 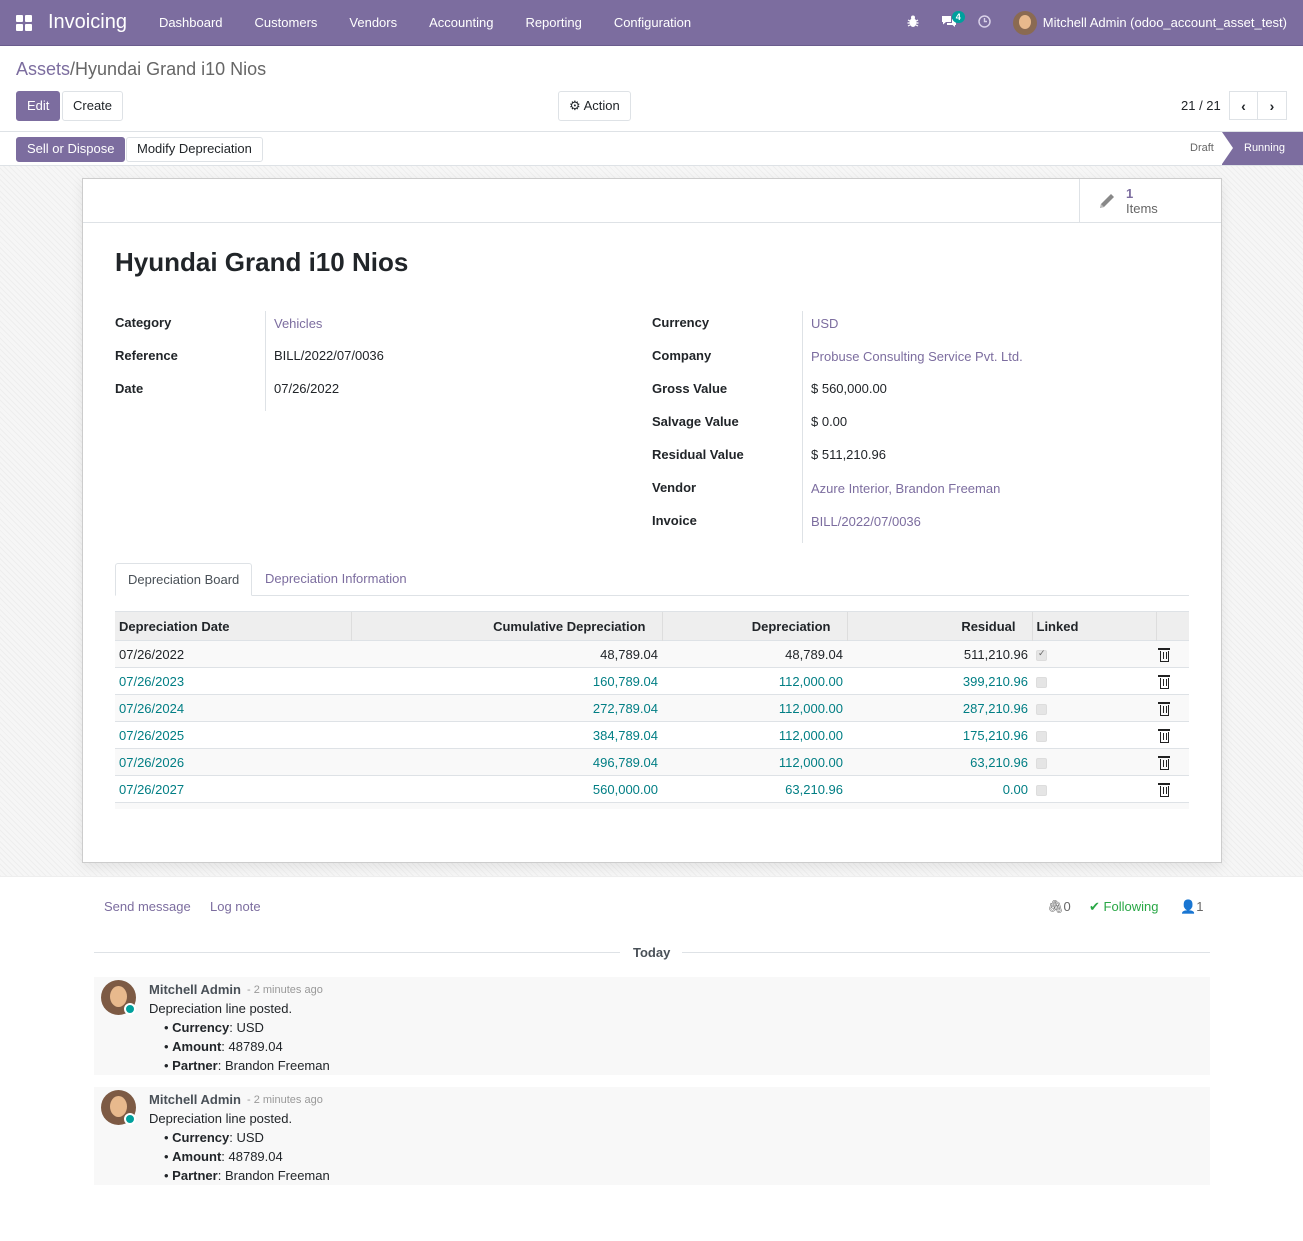 What do you see at coordinates (298, 323) in the screenshot?
I see `category-value: Vehicles` at bounding box center [298, 323].